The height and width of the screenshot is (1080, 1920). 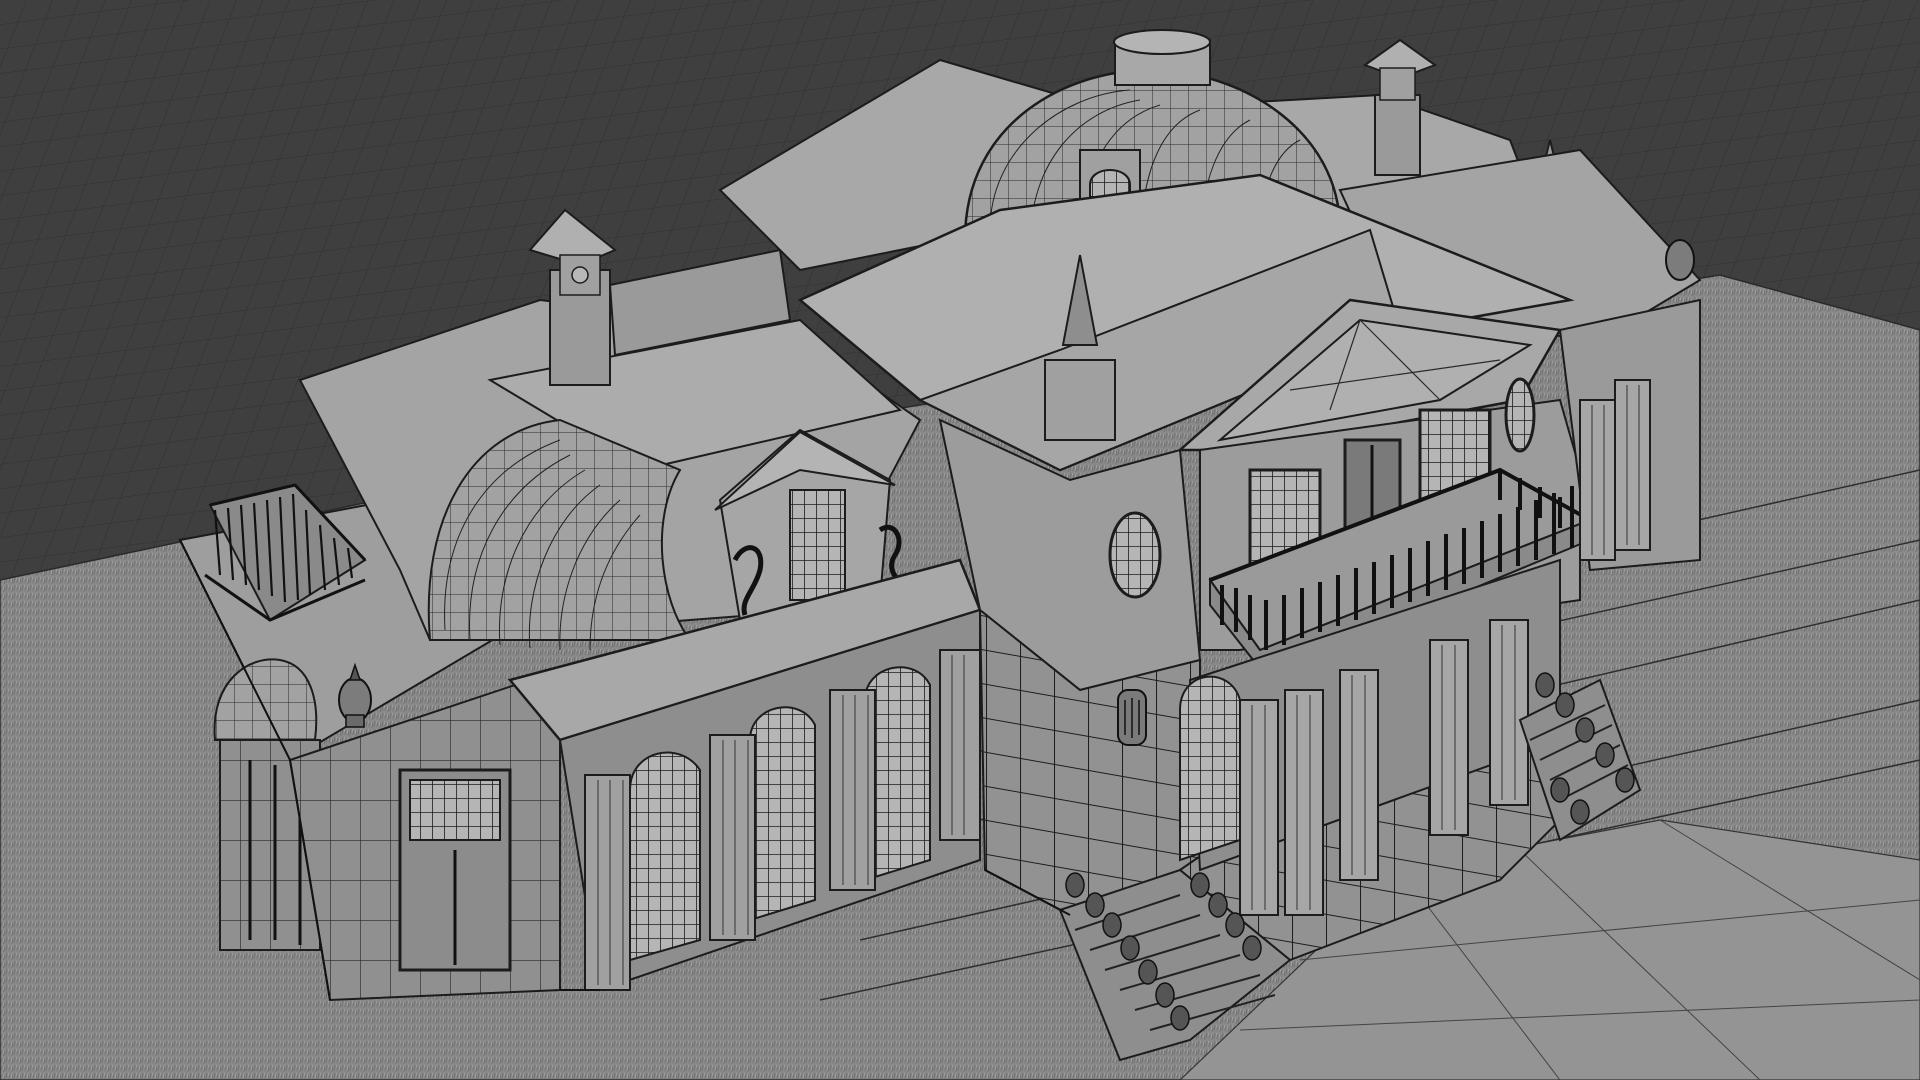 I want to click on wall-lantern, so click(x=1132, y=717).